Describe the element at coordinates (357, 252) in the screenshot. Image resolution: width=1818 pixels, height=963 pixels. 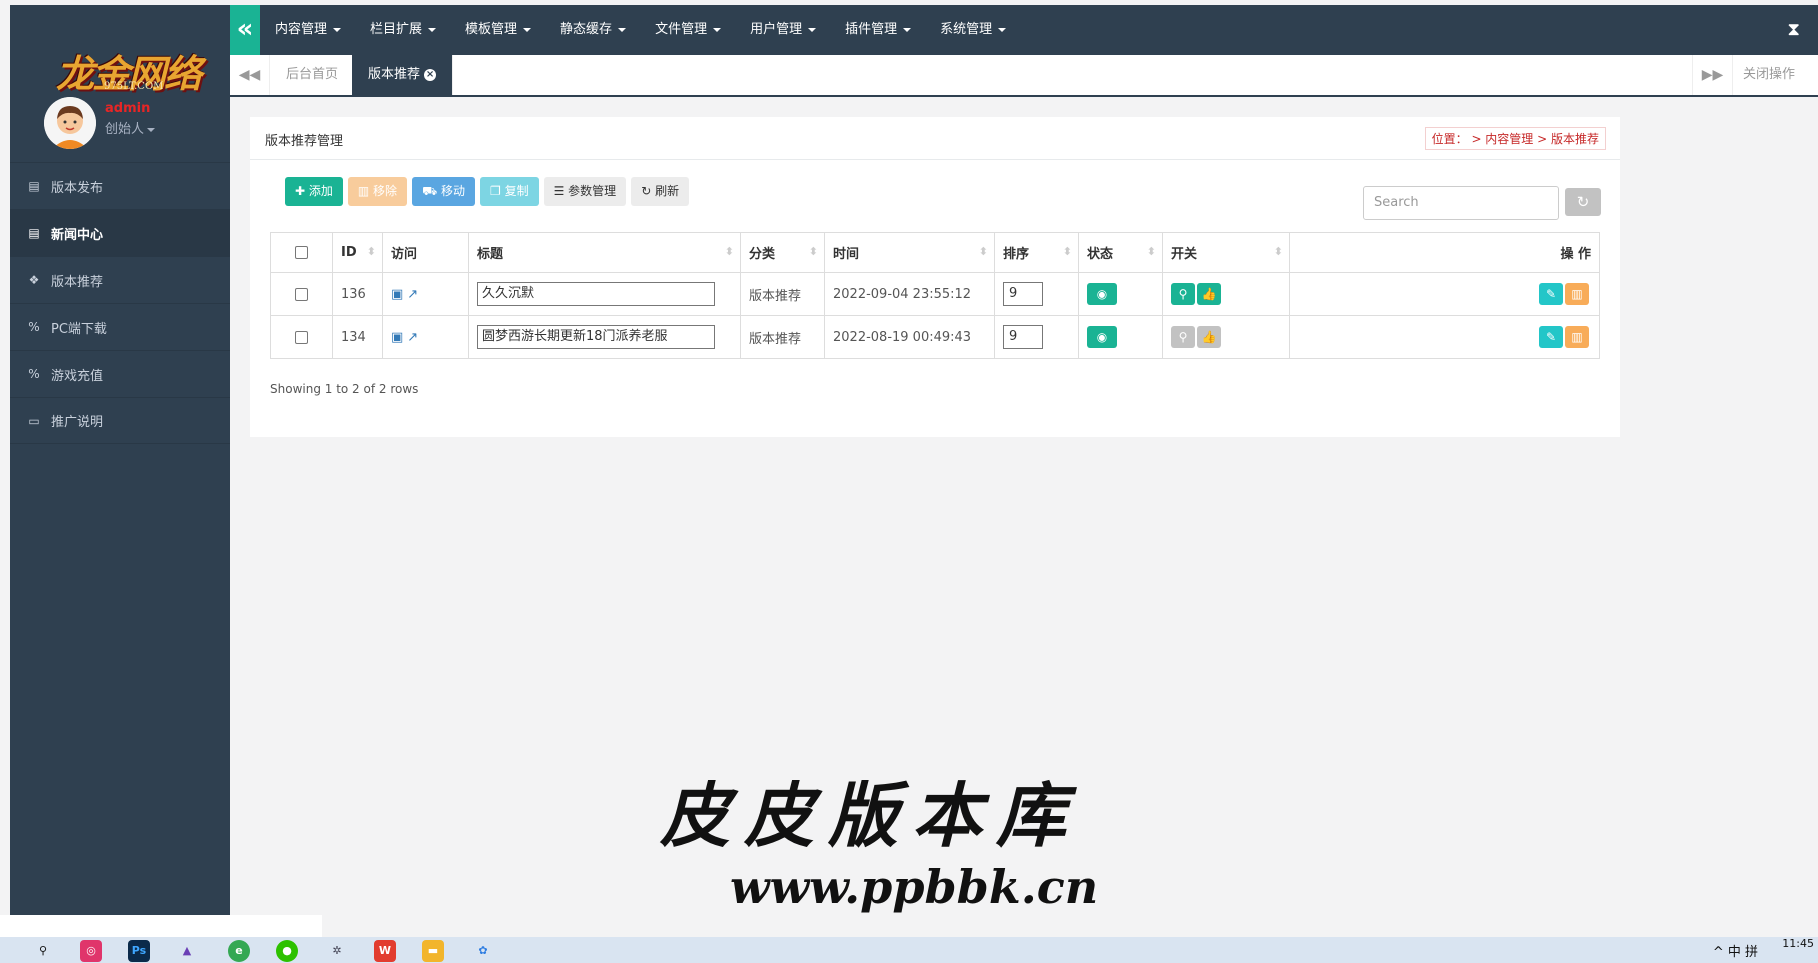
I see `header-id: ID` at that location.